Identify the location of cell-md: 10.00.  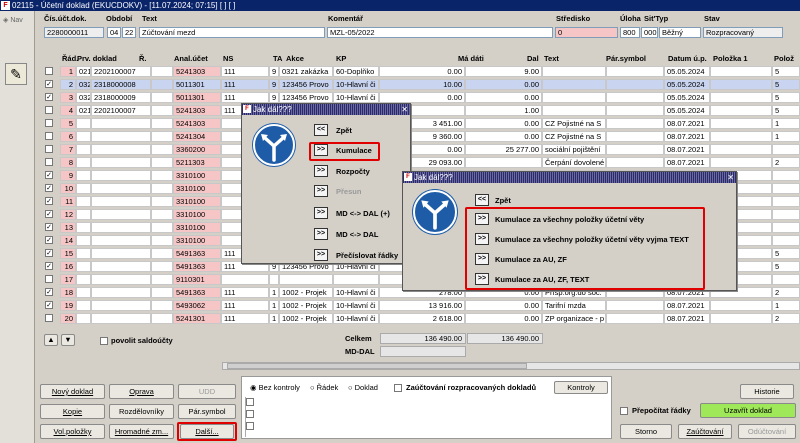
(422, 84).